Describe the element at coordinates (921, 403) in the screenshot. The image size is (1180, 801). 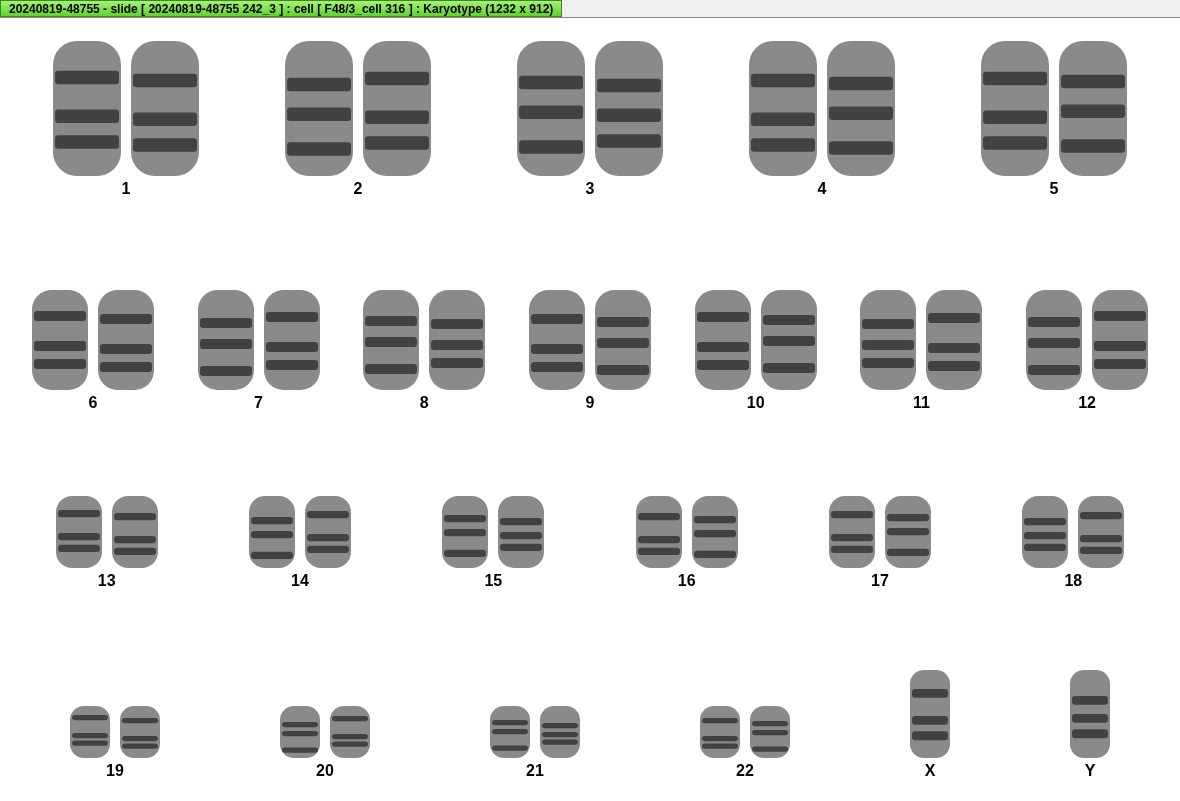
I see `chromosome-label: 11` at that location.